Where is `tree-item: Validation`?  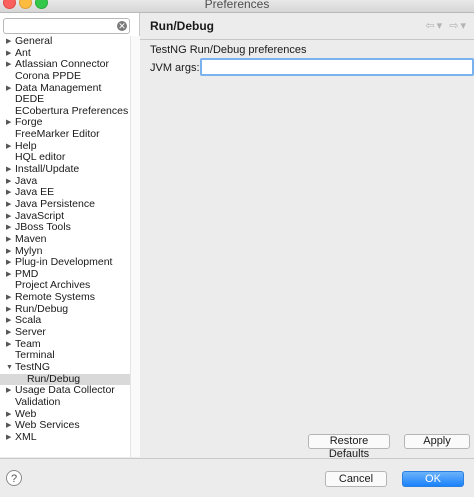 tree-item: Validation is located at coordinates (69, 402).